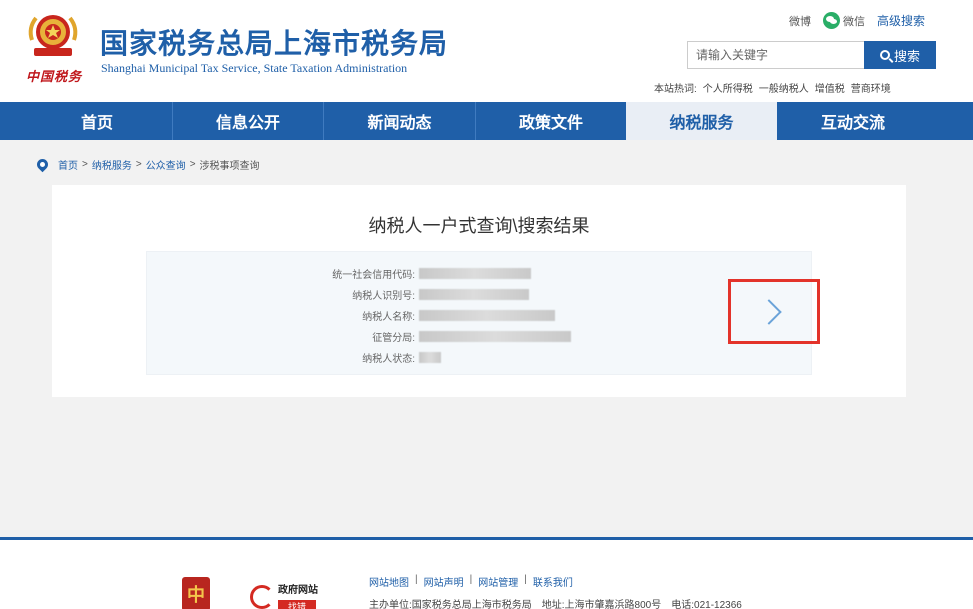  I want to click on advanced-search-link: 高级搜索, so click(901, 20).